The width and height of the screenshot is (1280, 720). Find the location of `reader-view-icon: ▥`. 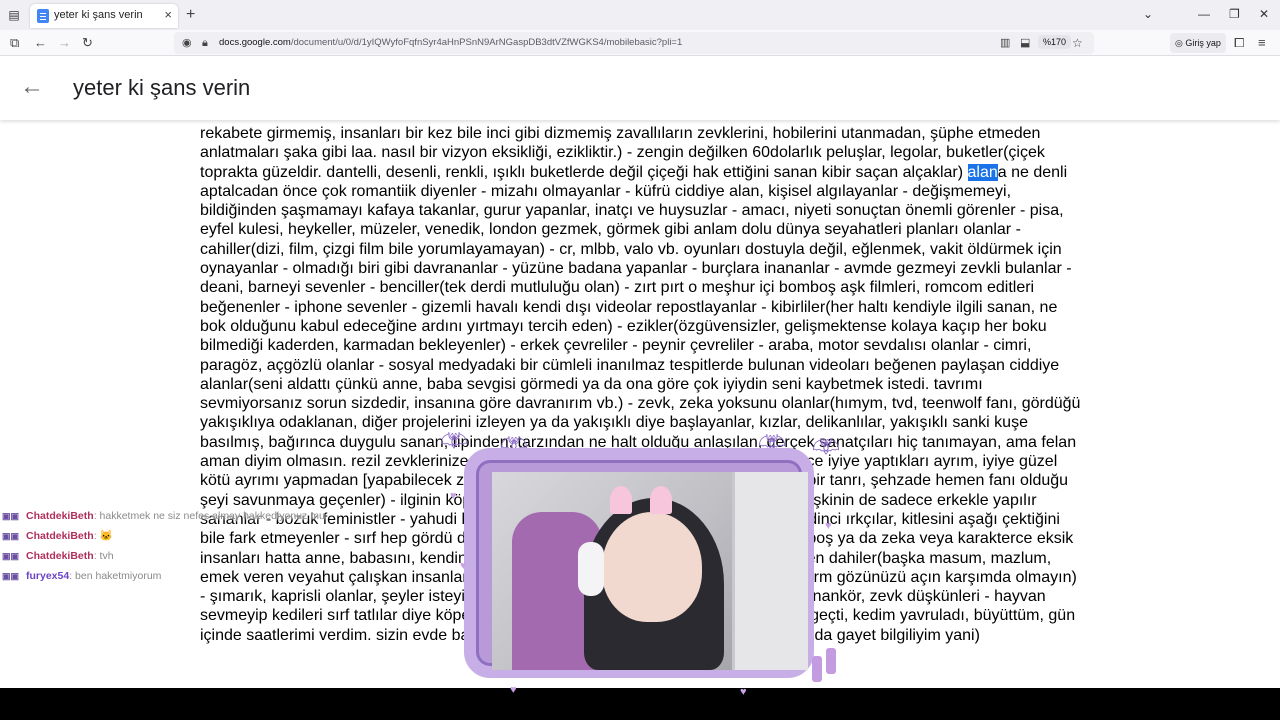

reader-view-icon: ▥ is located at coordinates (1005, 43).